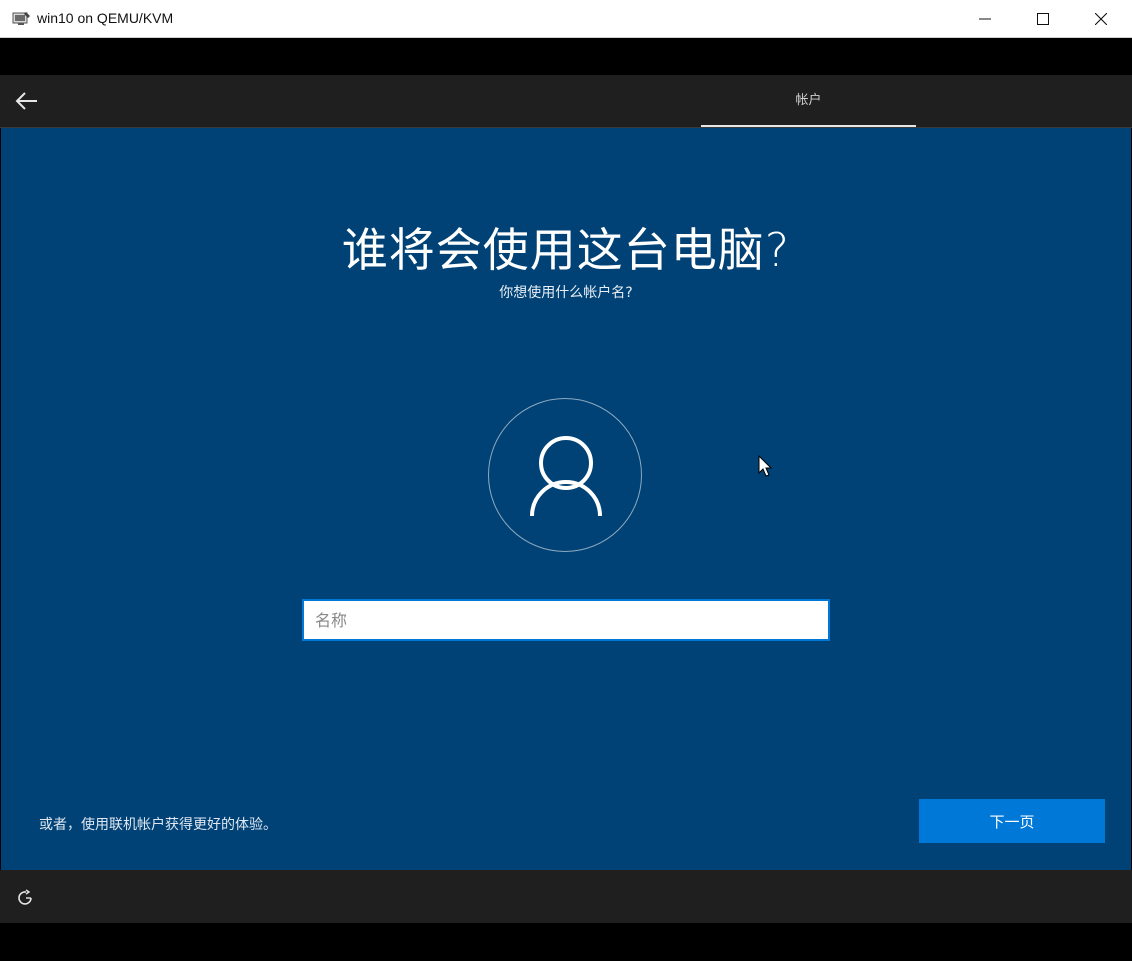 The image size is (1132, 961). I want to click on minimize-button, so click(985, 19).